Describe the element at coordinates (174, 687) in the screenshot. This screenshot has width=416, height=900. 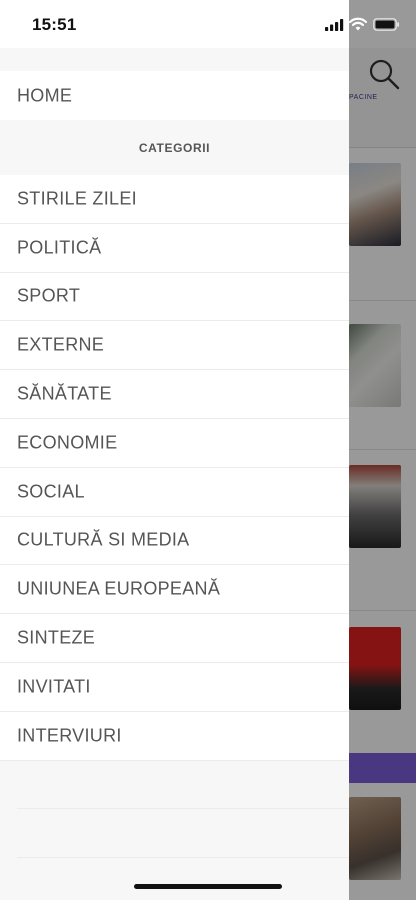
I see `menu-item-invitati: INVITATI` at that location.